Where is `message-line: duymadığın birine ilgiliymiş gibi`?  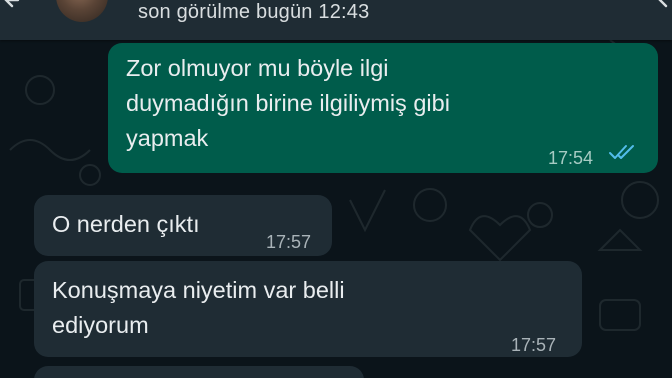
message-line: duymadığın birine ilgiliymiş gibi is located at coordinates (288, 103).